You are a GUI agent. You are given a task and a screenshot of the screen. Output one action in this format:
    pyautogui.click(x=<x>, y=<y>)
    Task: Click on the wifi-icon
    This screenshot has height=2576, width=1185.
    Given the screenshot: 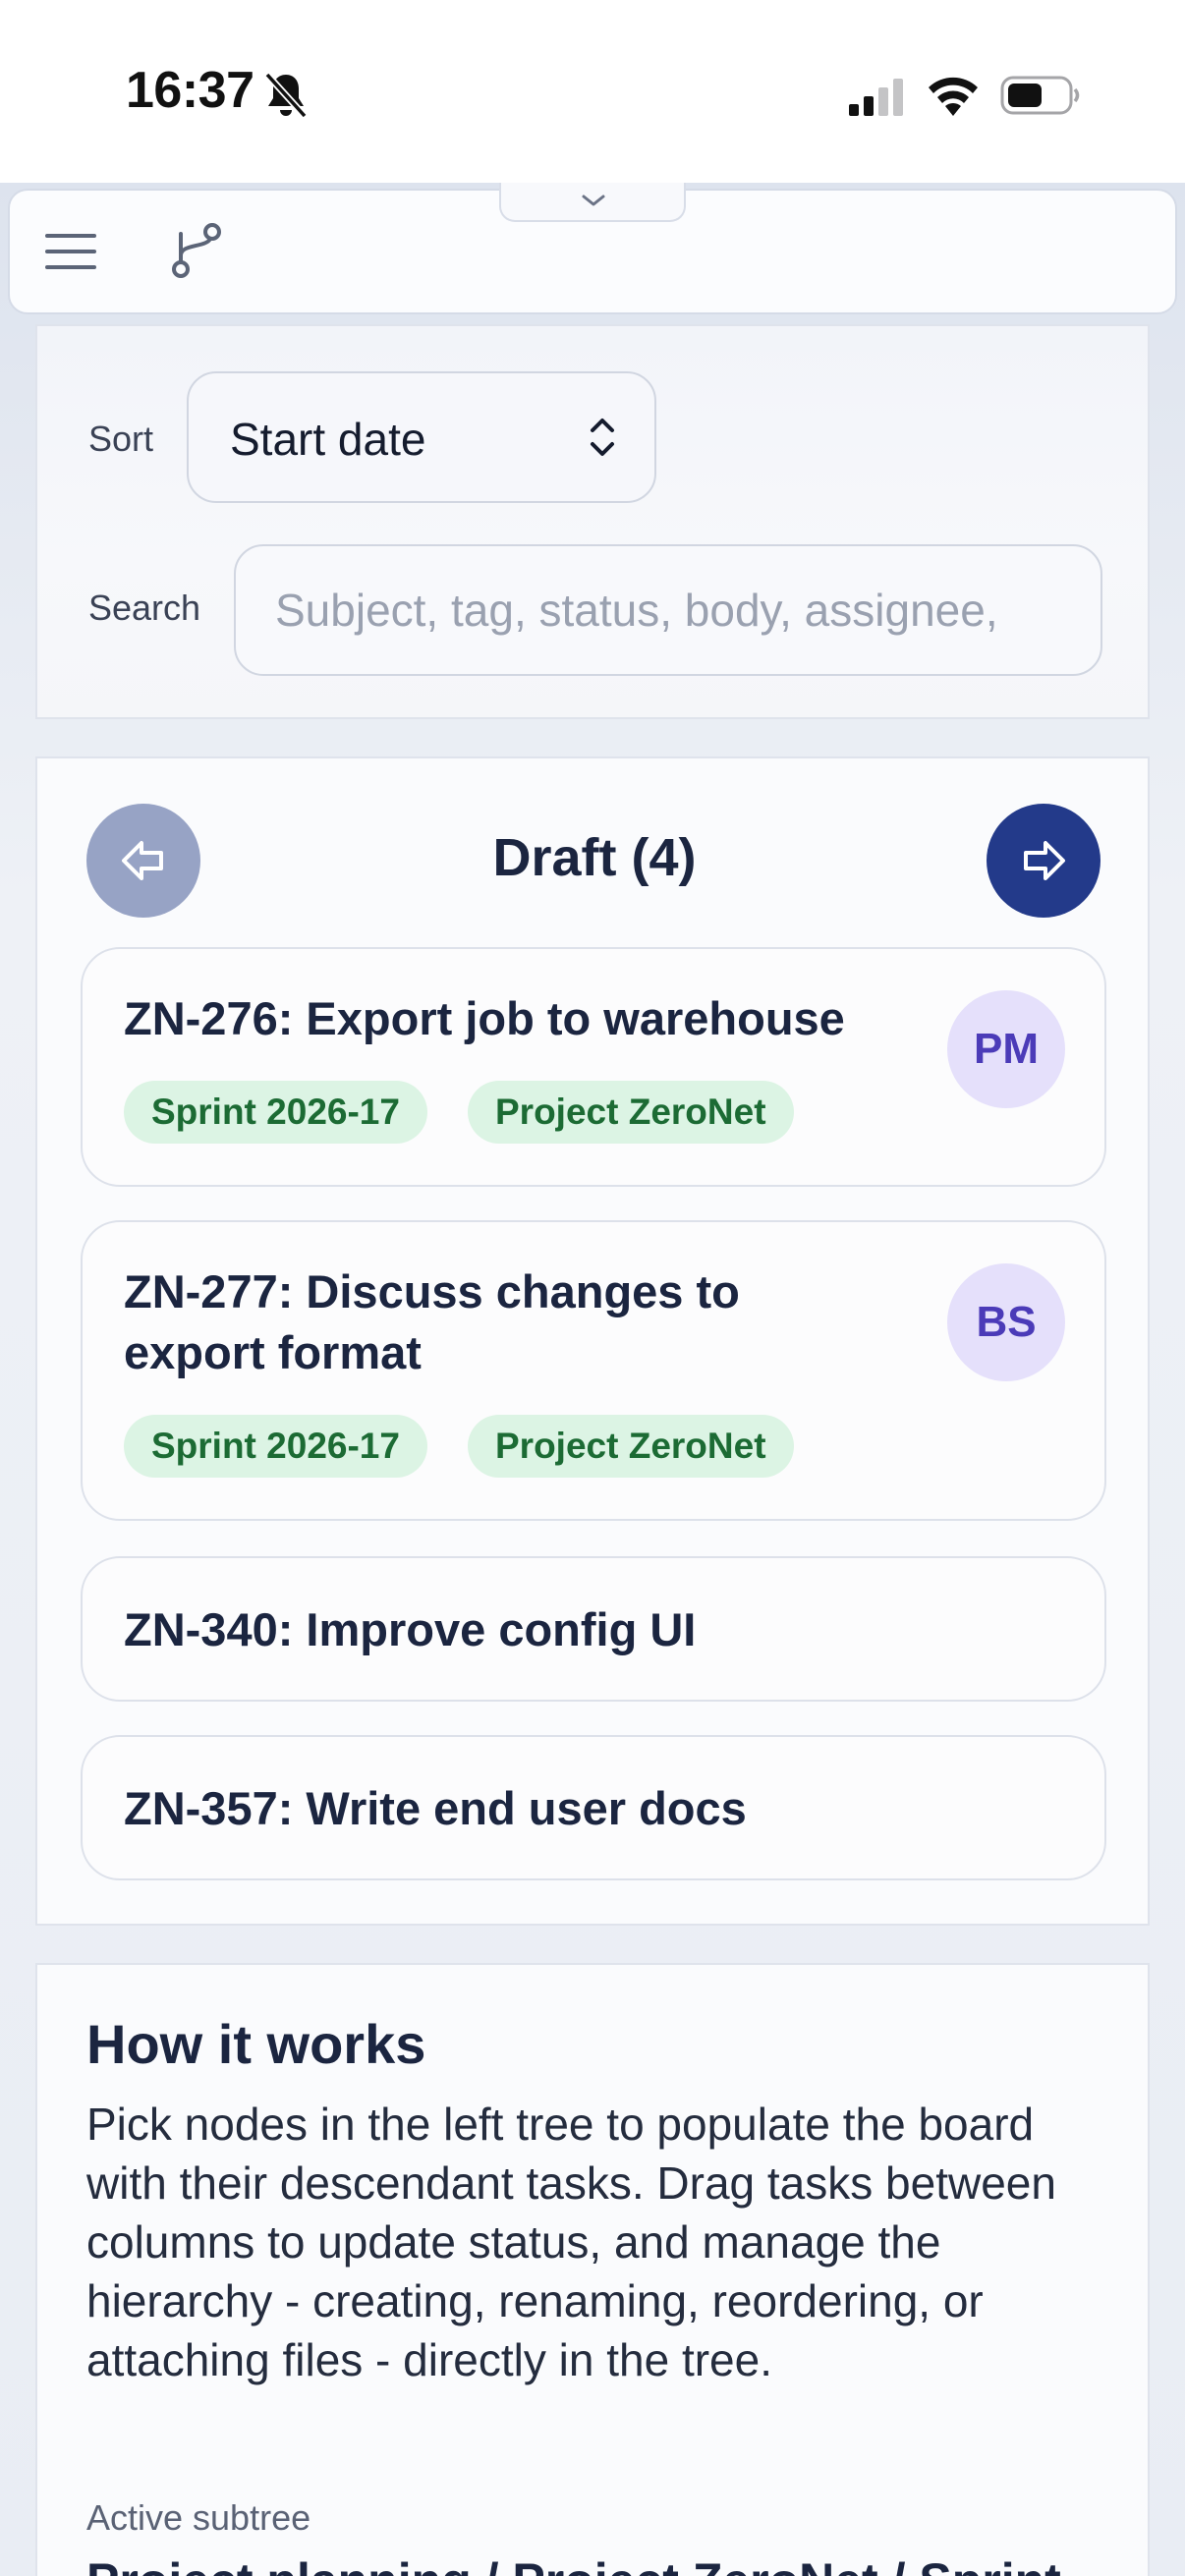 What is the action you would take?
    pyautogui.click(x=954, y=96)
    